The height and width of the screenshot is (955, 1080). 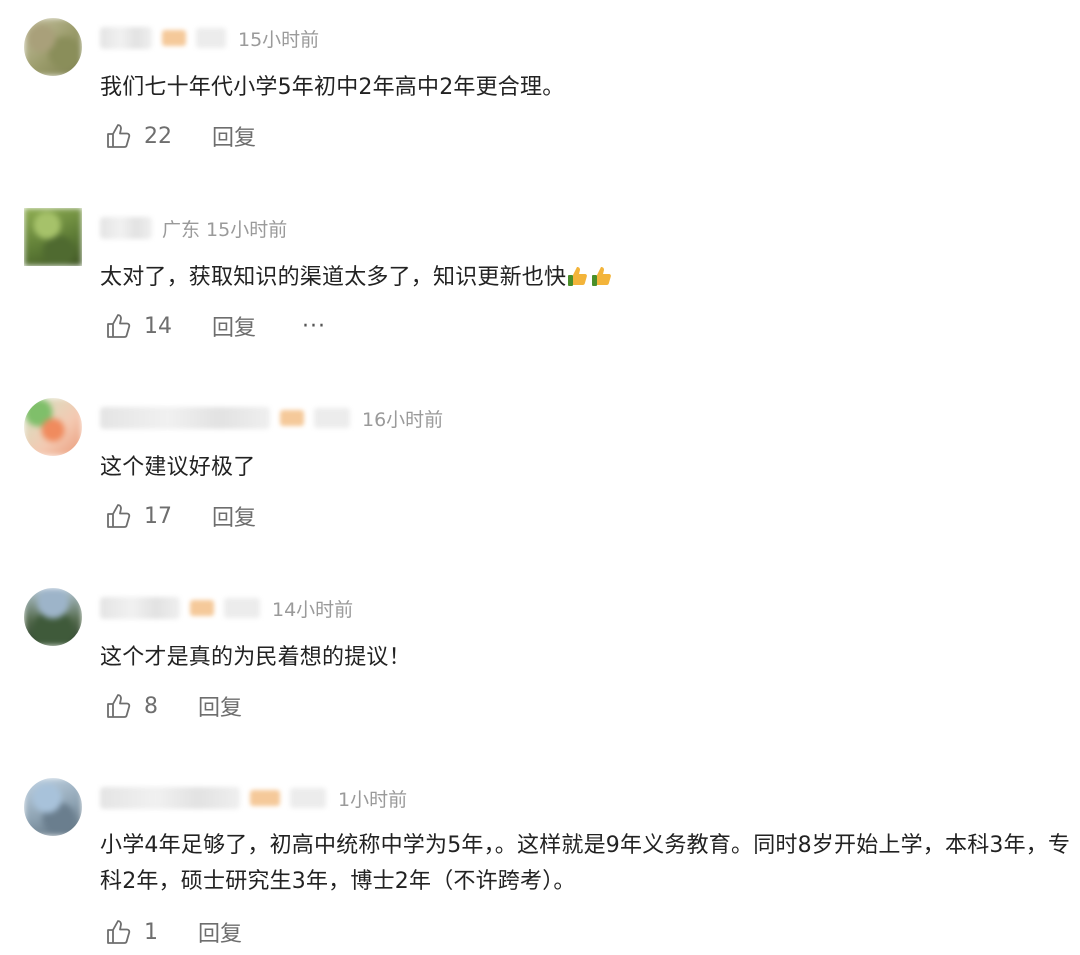 I want to click on comment-meta: 1小时前, so click(x=253, y=798).